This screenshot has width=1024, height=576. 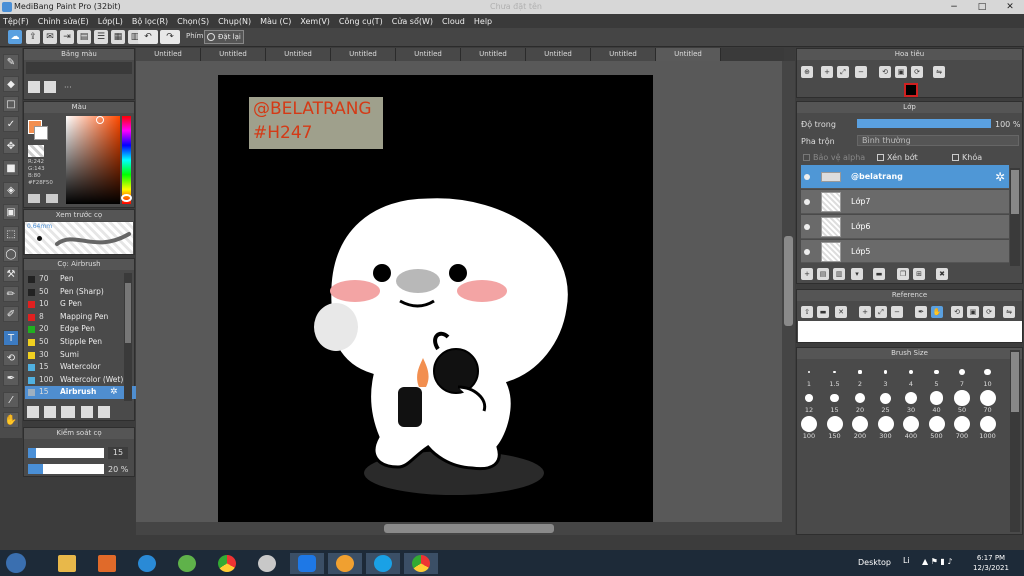 What do you see at coordinates (307, 563) in the screenshot?
I see `taskbar-zalo` at bounding box center [307, 563].